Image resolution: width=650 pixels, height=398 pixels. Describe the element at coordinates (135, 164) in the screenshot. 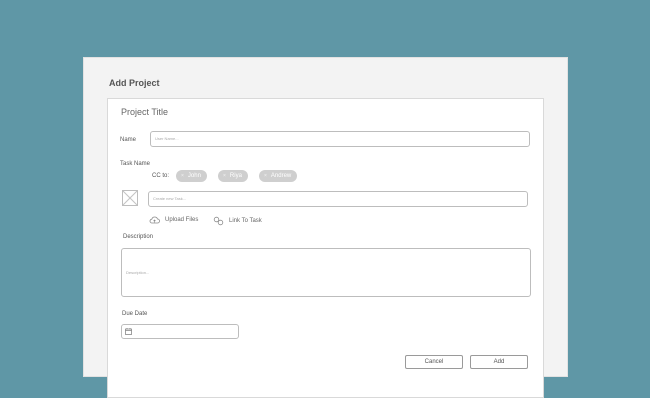

I see `task-name-label: Task Name` at that location.